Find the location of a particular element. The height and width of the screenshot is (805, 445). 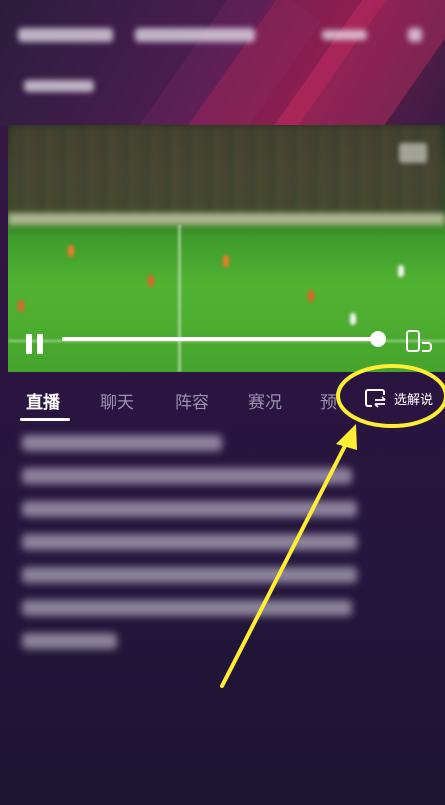

tab-active-indicator is located at coordinates (45, 419).